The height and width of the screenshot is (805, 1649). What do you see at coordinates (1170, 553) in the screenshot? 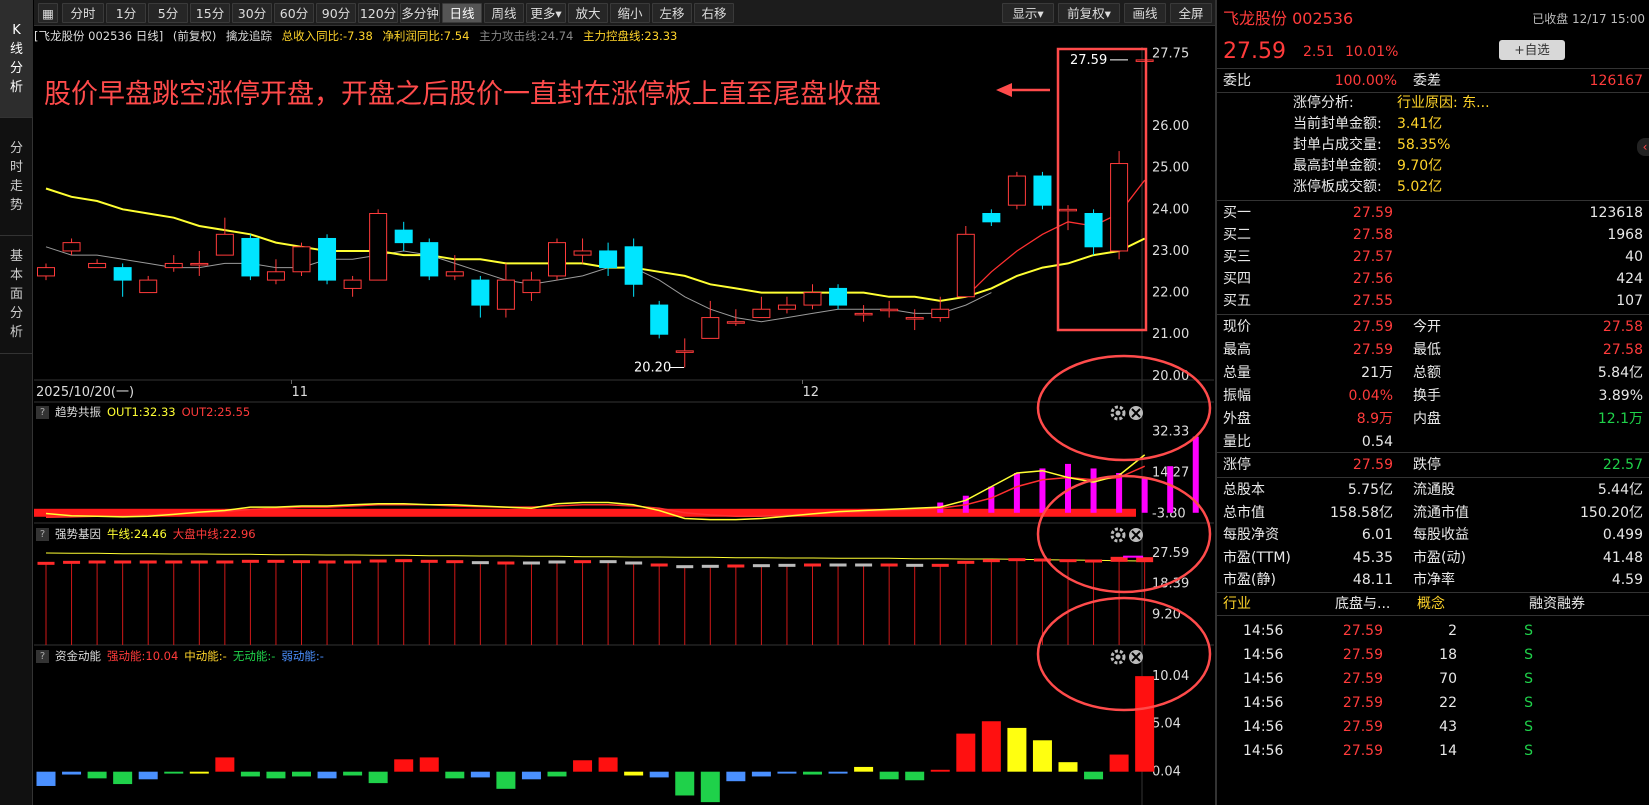
I see `p2-tick-label: 27.59` at bounding box center [1170, 553].